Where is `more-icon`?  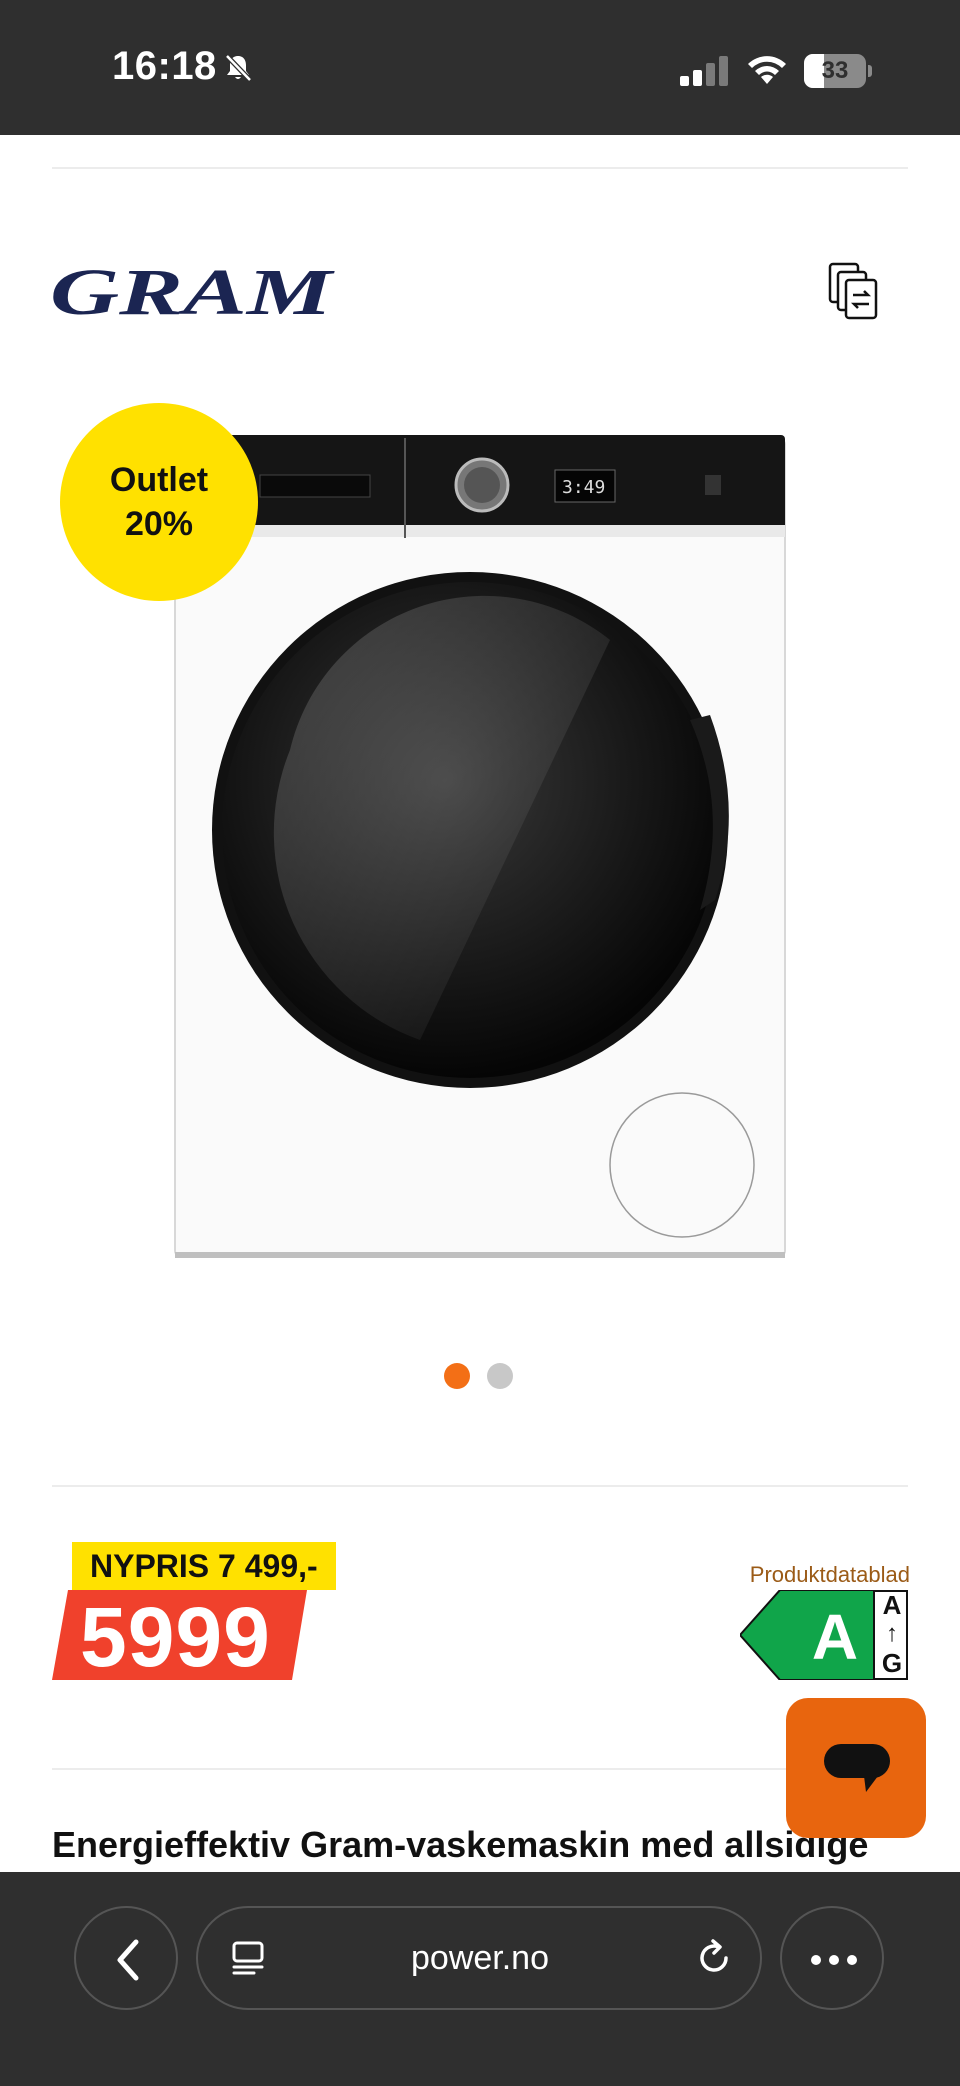 more-icon is located at coordinates (834, 1960).